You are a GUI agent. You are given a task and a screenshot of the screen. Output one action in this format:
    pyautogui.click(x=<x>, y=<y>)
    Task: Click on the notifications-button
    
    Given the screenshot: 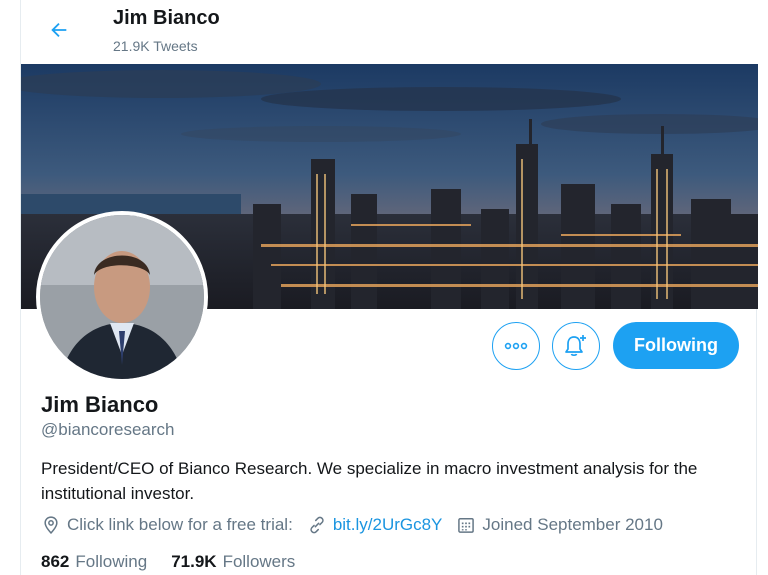 What is the action you would take?
    pyautogui.click(x=576, y=346)
    